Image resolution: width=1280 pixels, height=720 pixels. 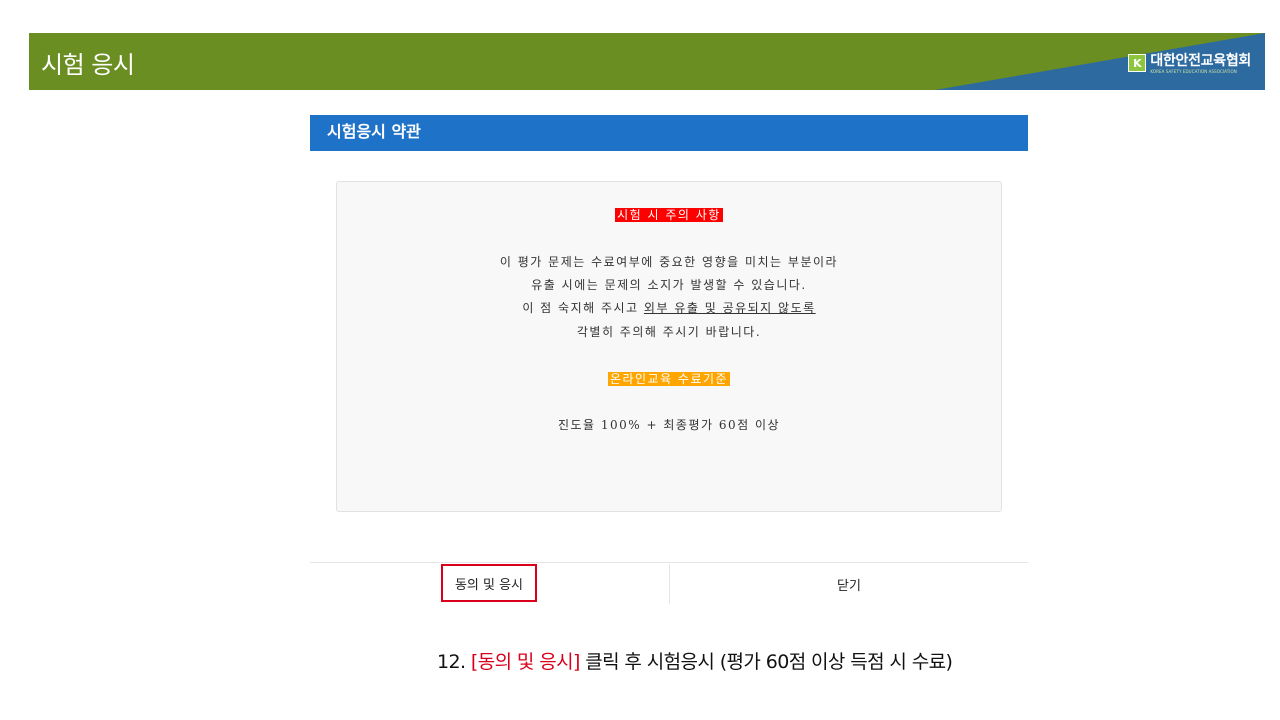 I want to click on caption-highlight: [동의 및 응시], so click(x=525, y=662).